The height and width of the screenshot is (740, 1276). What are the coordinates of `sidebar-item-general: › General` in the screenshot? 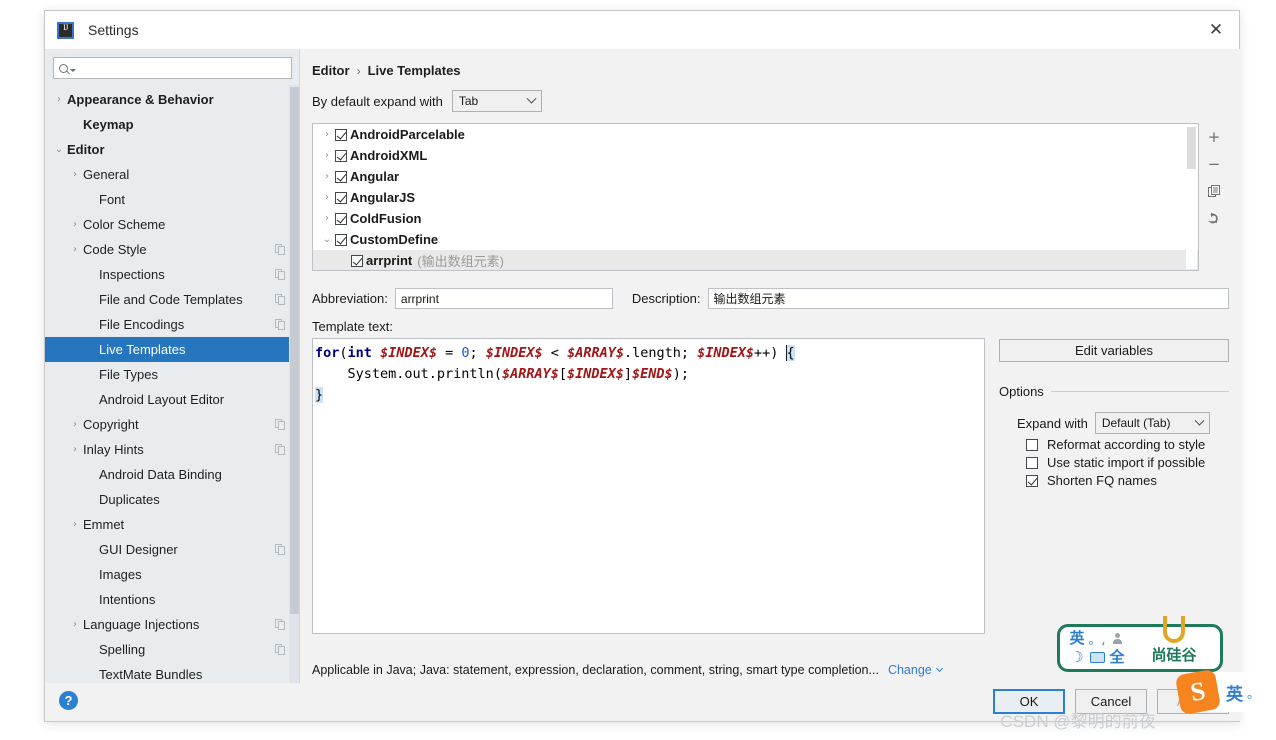 It's located at (172, 174).